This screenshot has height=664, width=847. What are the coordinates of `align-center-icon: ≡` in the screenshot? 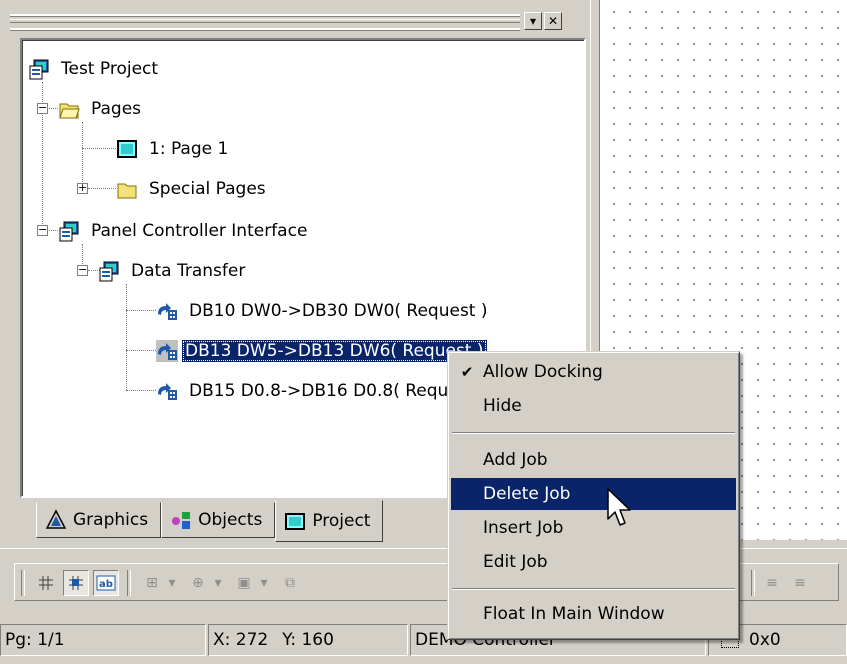 It's located at (800, 583).